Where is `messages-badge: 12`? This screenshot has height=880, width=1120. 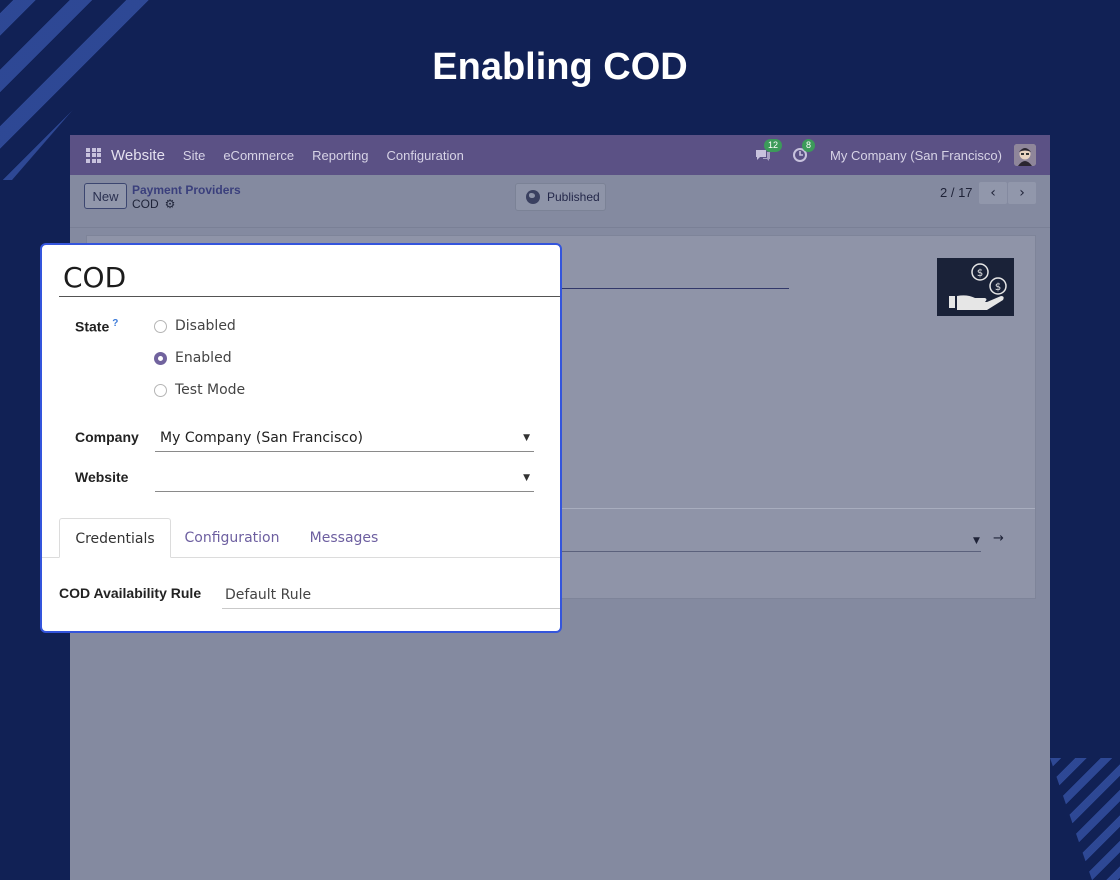
messages-badge: 12 is located at coordinates (773, 145).